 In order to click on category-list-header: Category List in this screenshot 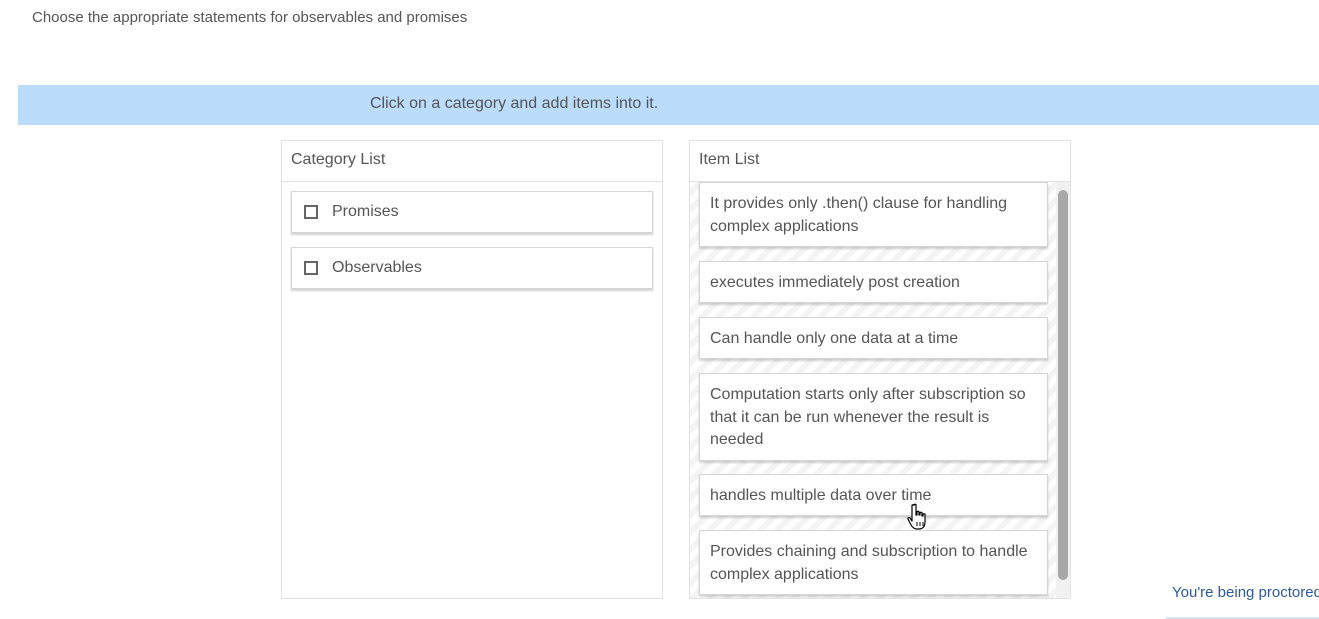, I will do `click(472, 161)`.